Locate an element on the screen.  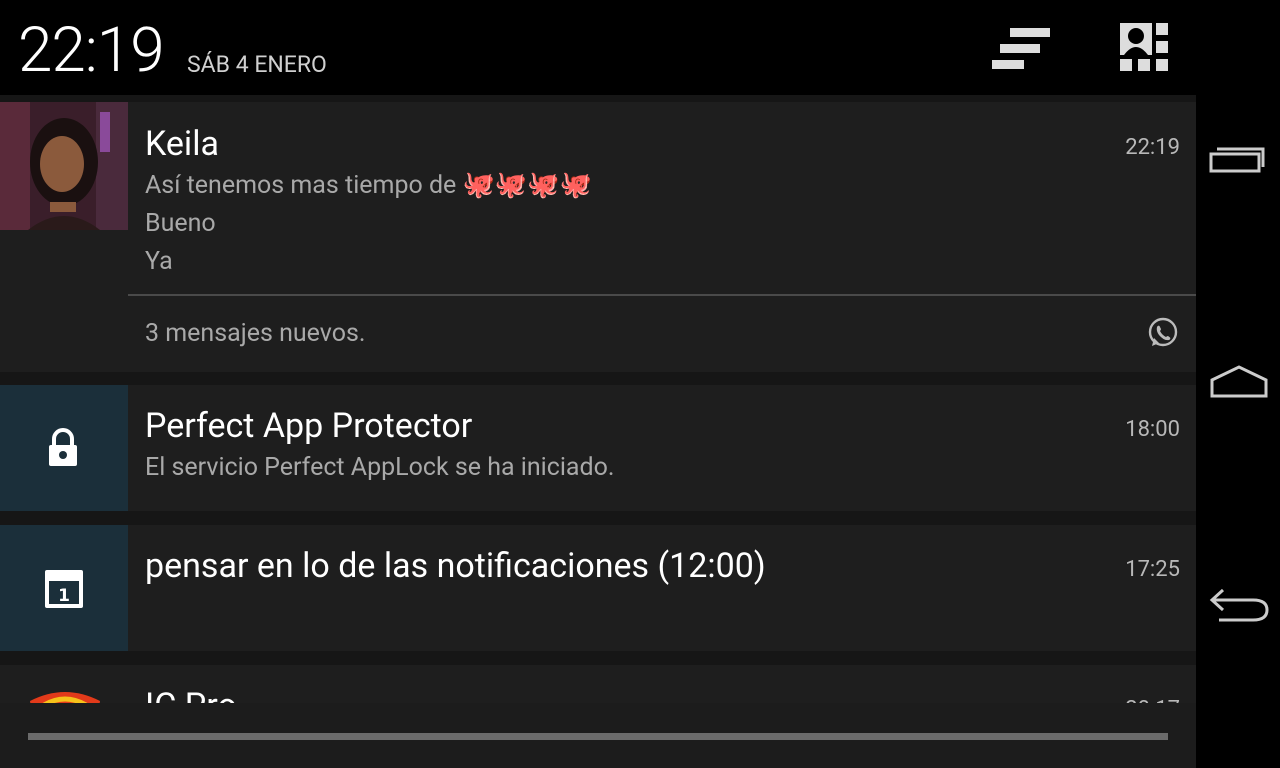
navigation-bar is located at coordinates (1238, 384).